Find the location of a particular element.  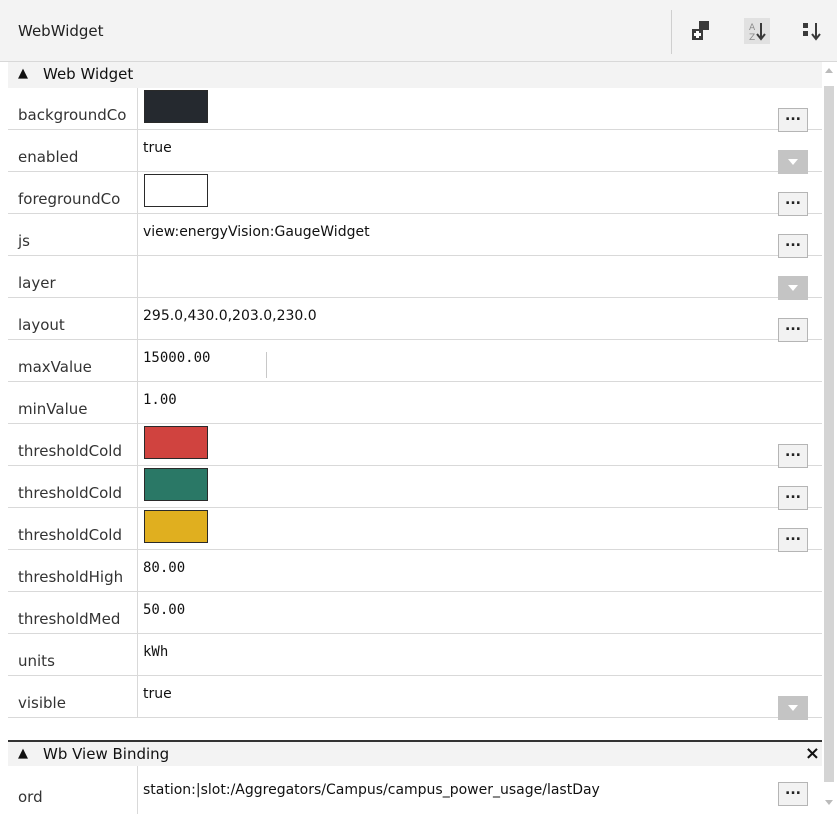

property-row-enabled: enabled true is located at coordinates (415, 152).